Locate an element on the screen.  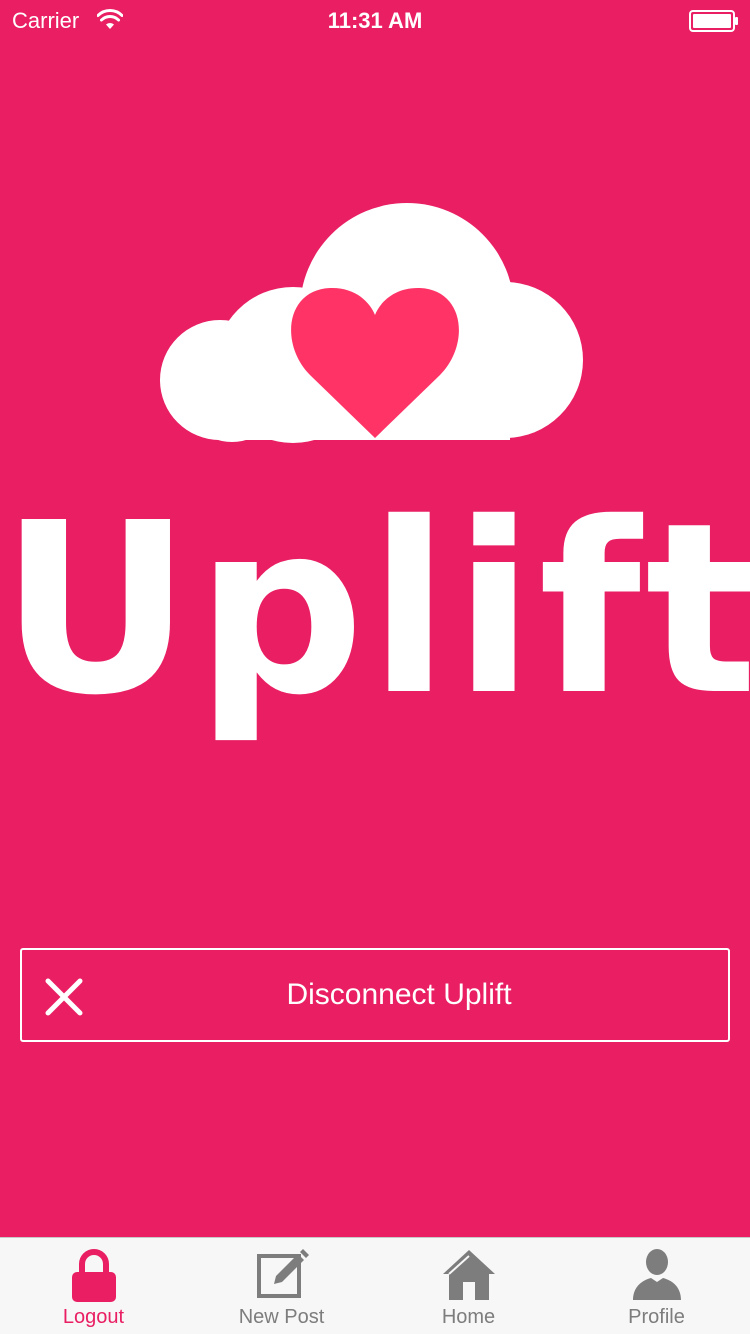
home-icon is located at coordinates (468, 1275).